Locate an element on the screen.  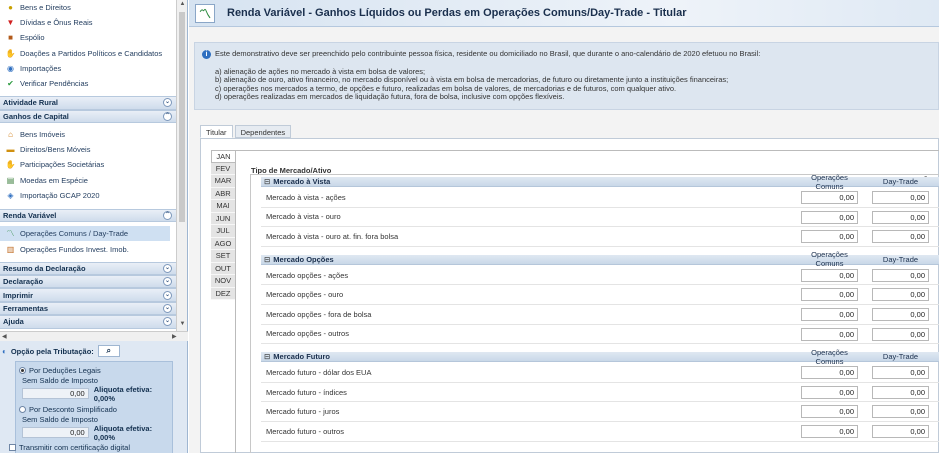
toggle-icon: ◐ is located at coordinates (4, 351).